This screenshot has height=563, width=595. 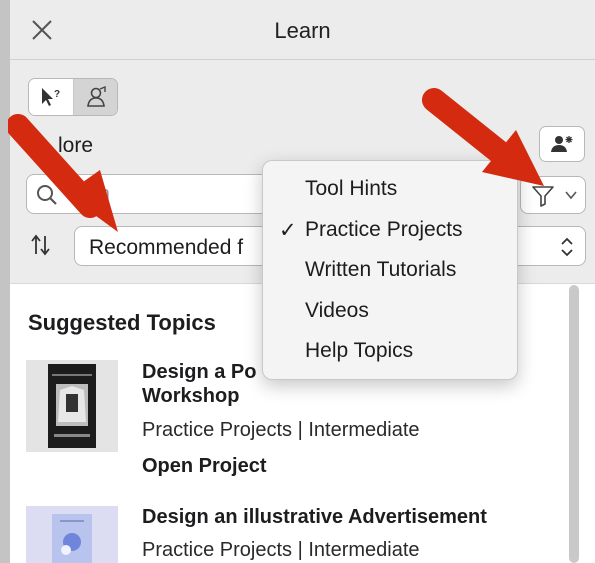 What do you see at coordinates (314, 517) in the screenshot?
I see `topic-title: Design an illustrative Advertisement` at bounding box center [314, 517].